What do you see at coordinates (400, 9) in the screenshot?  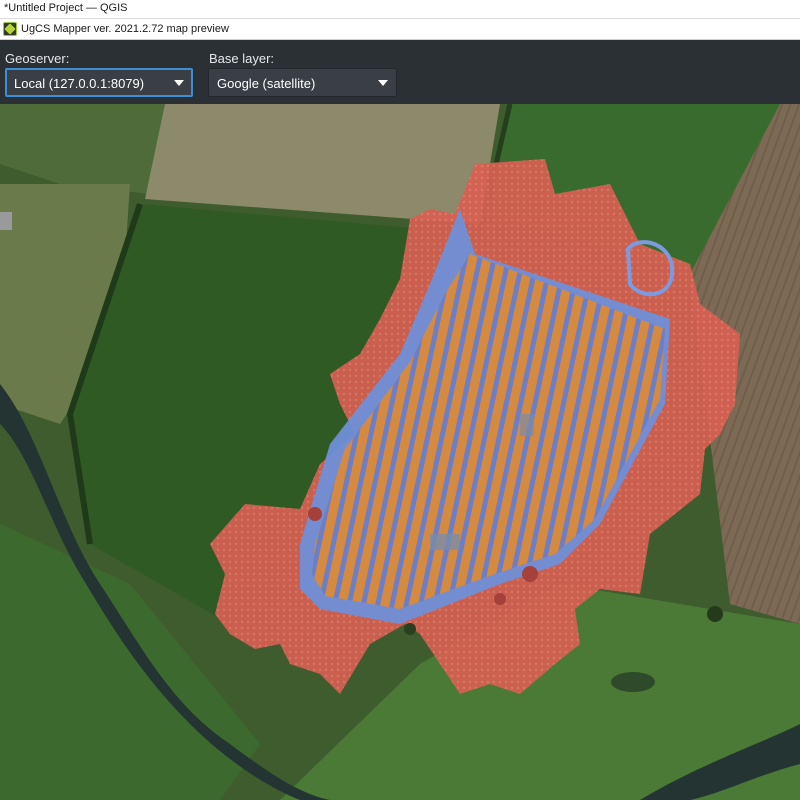 I see `os-window-titlebar: *Untitled Project — QGIS` at bounding box center [400, 9].